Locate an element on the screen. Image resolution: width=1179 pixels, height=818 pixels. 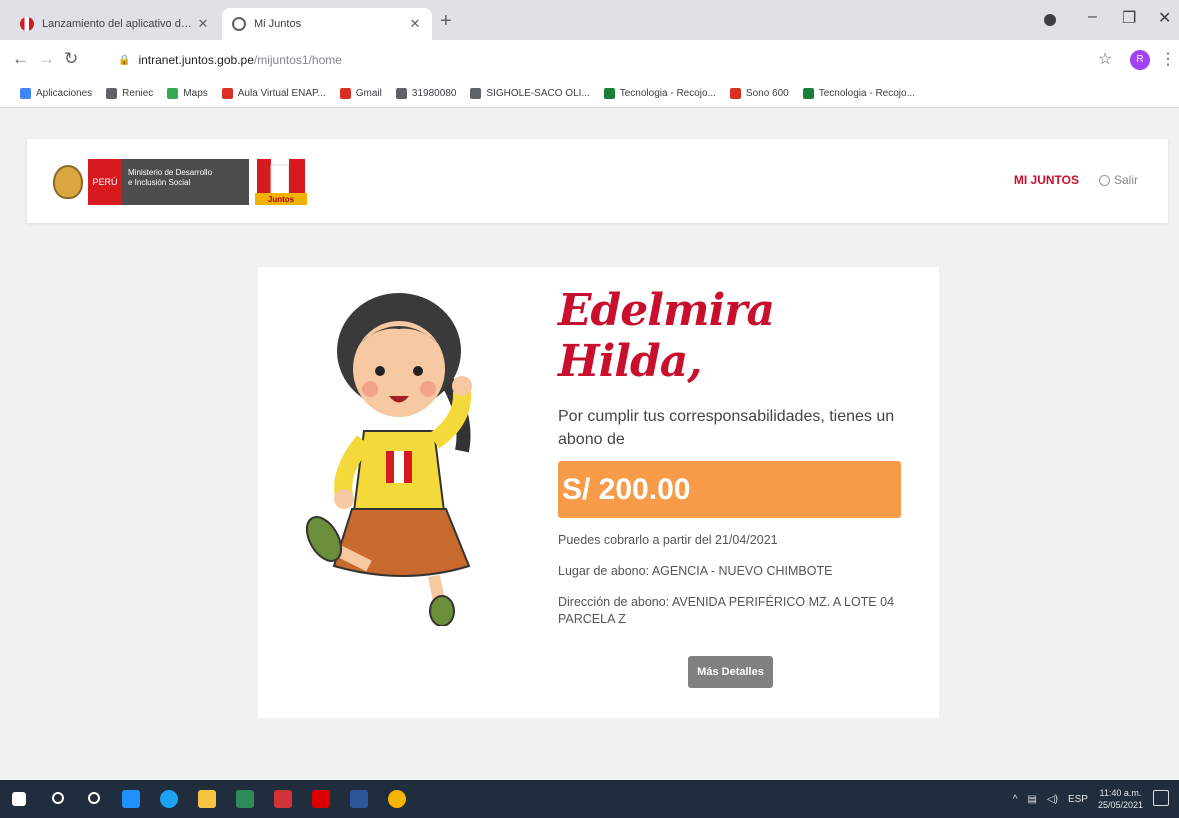
chevron-up-icon: ^ is located at coordinates (1015, 799).